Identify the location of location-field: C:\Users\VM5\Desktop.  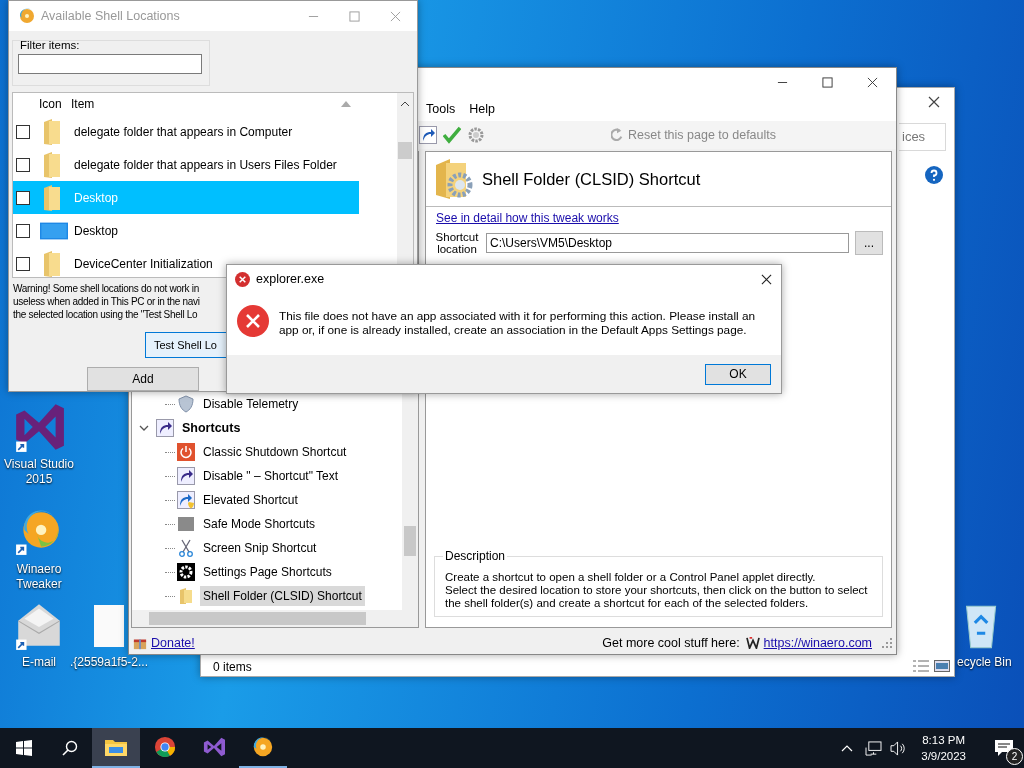
(667, 243).